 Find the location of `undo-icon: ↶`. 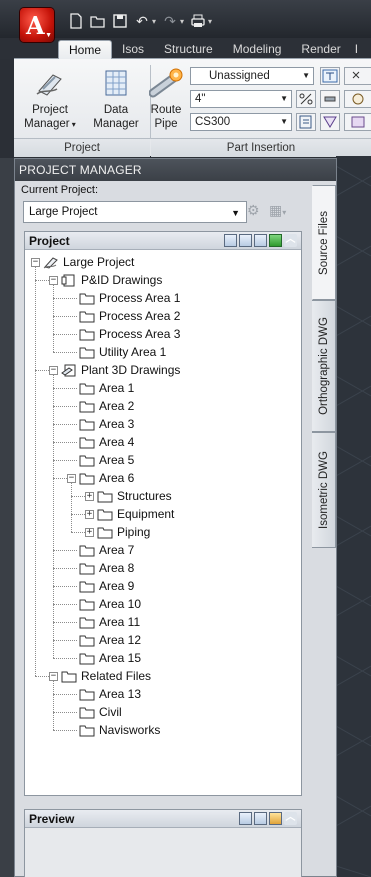

undo-icon: ↶ is located at coordinates (142, 21).